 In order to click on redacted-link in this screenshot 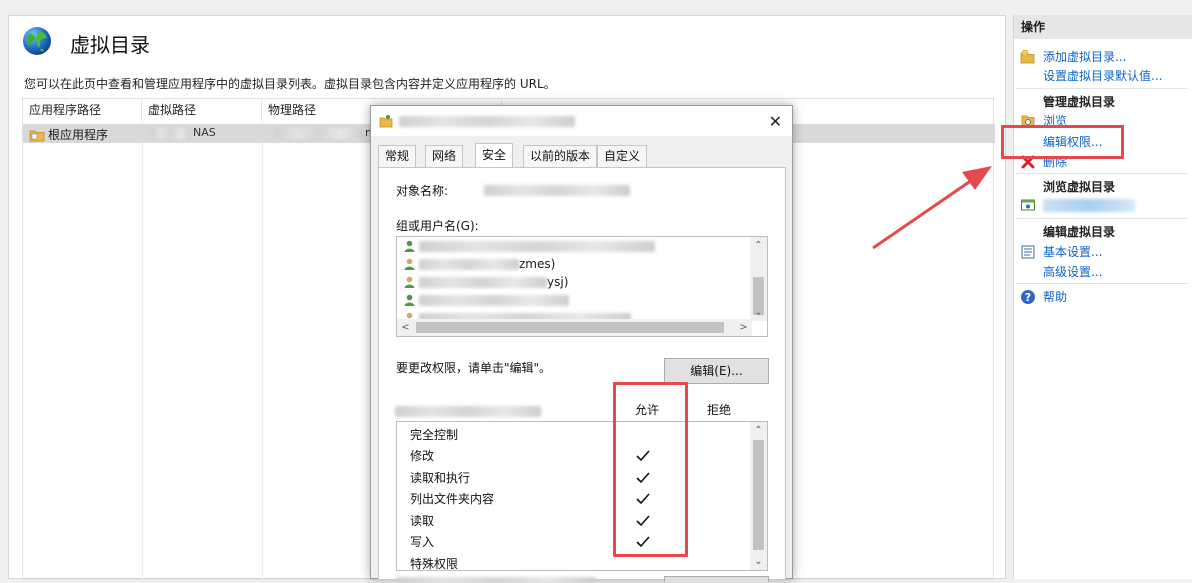, I will do `click(1089, 205)`.